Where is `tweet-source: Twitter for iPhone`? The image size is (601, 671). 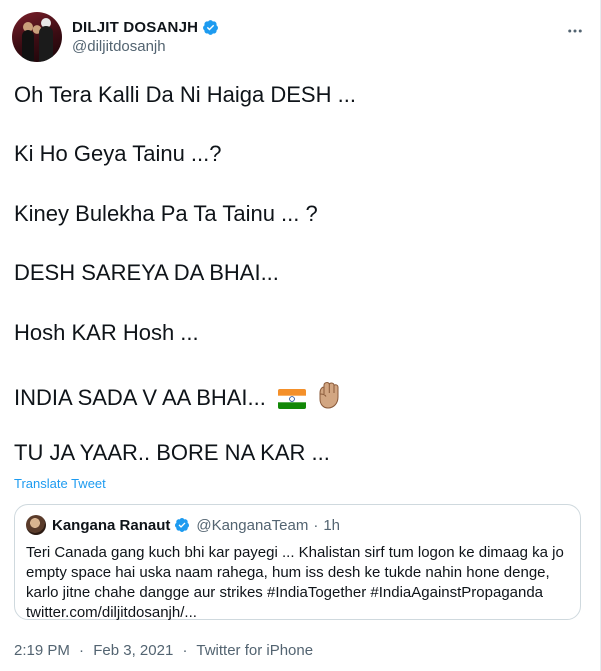
tweet-source: Twitter for iPhone is located at coordinates (254, 650).